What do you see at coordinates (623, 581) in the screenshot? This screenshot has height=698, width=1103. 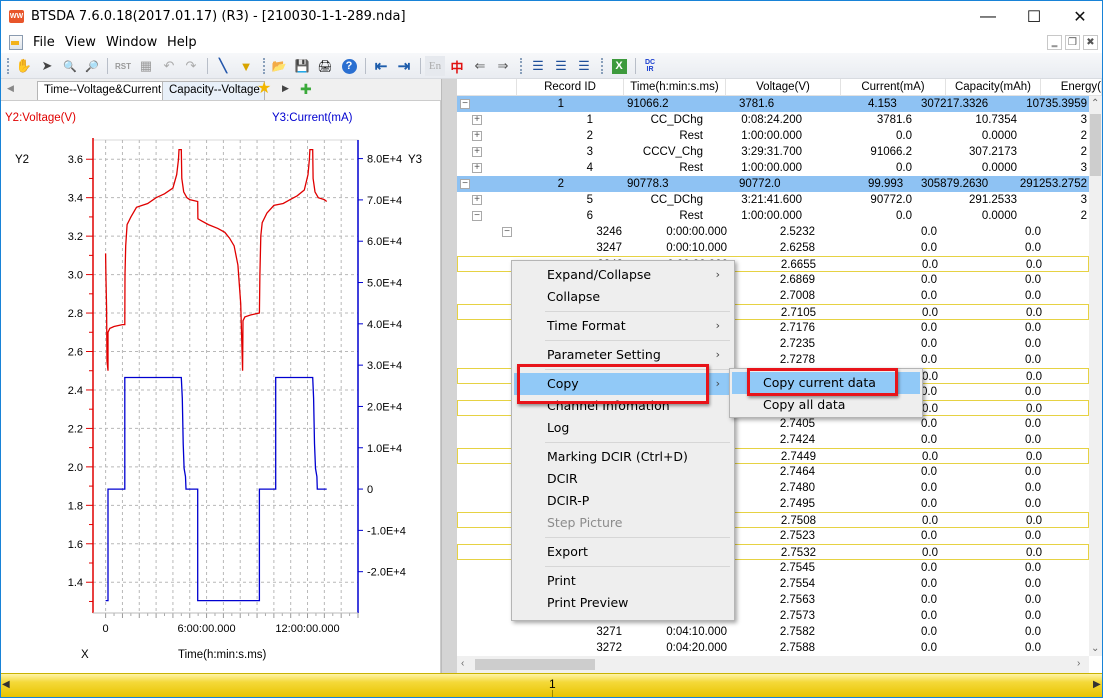 I see `context-menu-item-print: Print` at bounding box center [623, 581].